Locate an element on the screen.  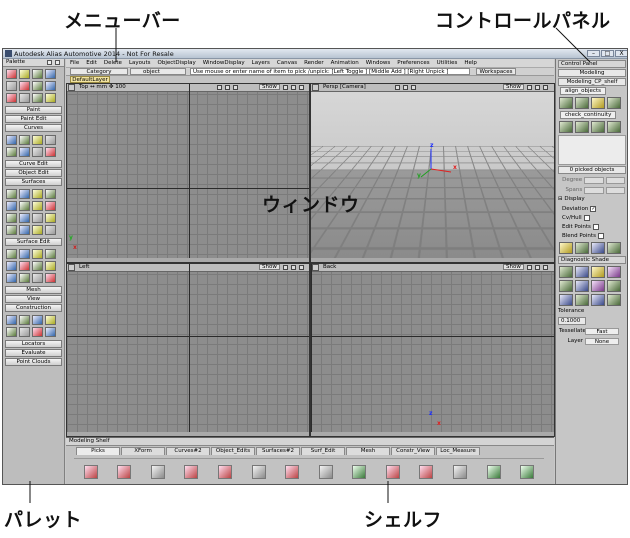
color-tool-icon is located at coordinates (24, 86).